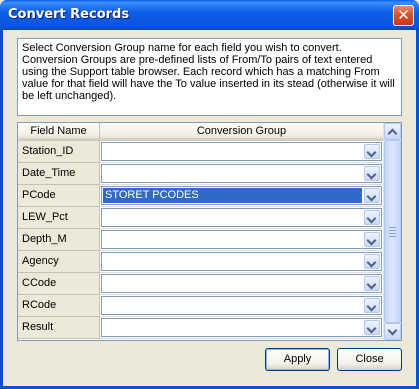 This screenshot has height=389, width=419. I want to click on table-row: LEW_Pct, so click(201, 218).